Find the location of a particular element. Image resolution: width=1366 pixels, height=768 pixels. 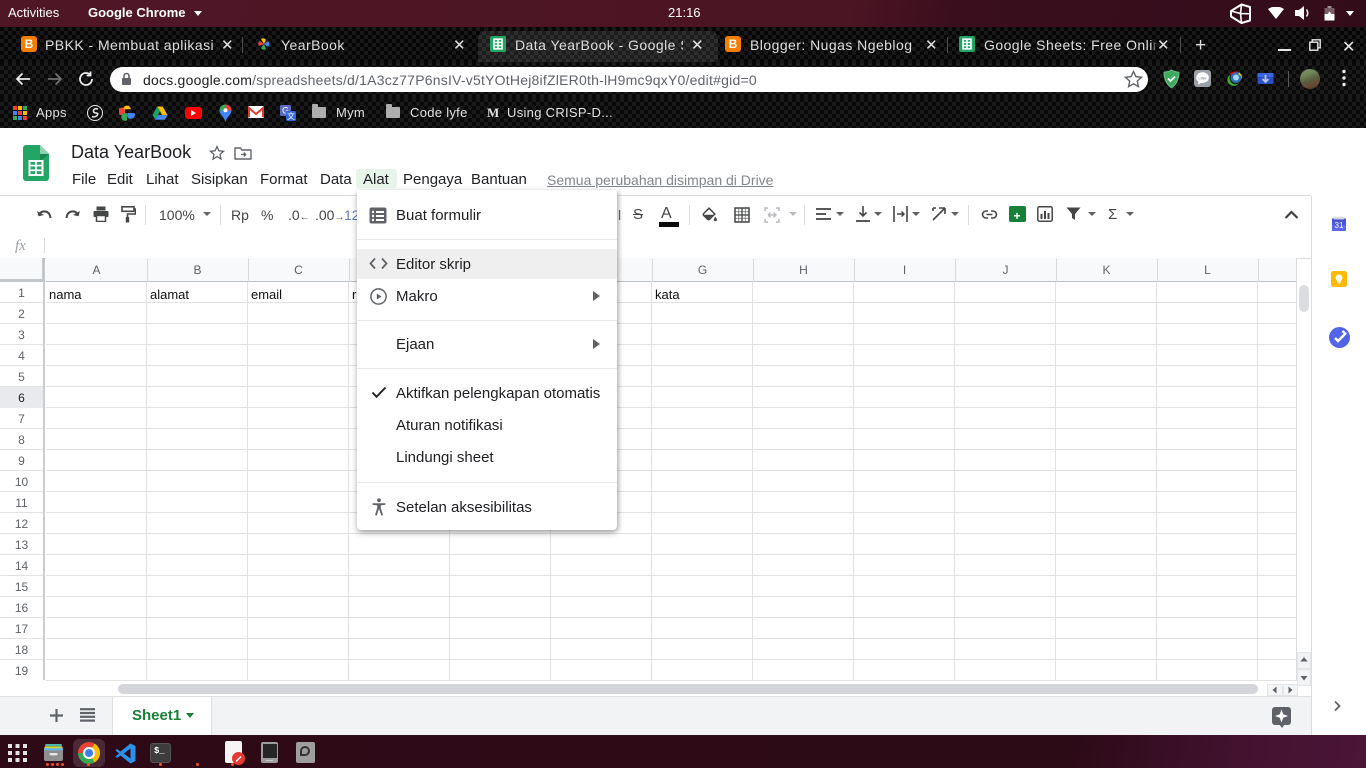

svg-text: 31 is located at coordinates (1339, 225).